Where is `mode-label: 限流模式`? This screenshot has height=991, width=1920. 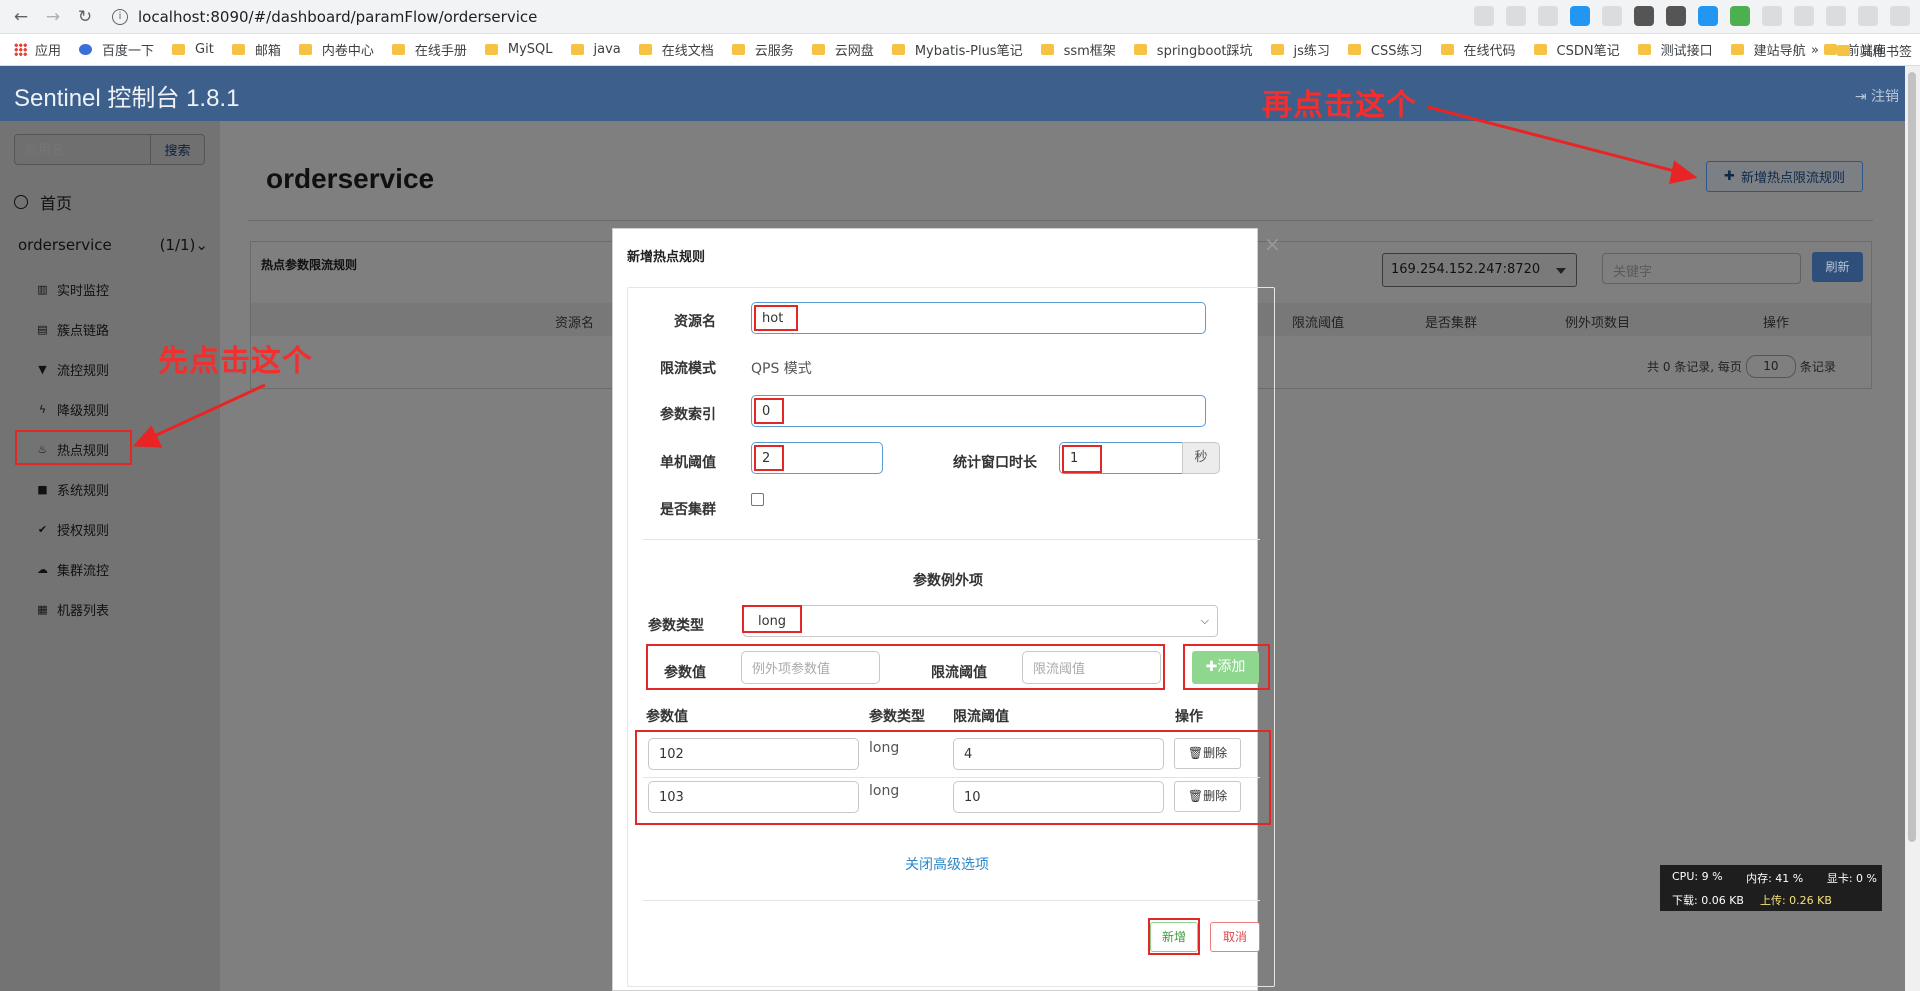
mode-label: 限流模式 is located at coordinates (688, 369).